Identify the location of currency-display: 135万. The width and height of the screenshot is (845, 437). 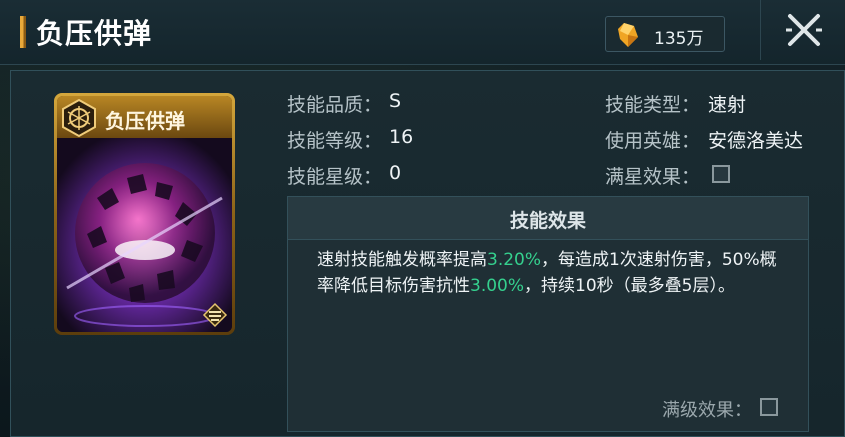
(665, 34).